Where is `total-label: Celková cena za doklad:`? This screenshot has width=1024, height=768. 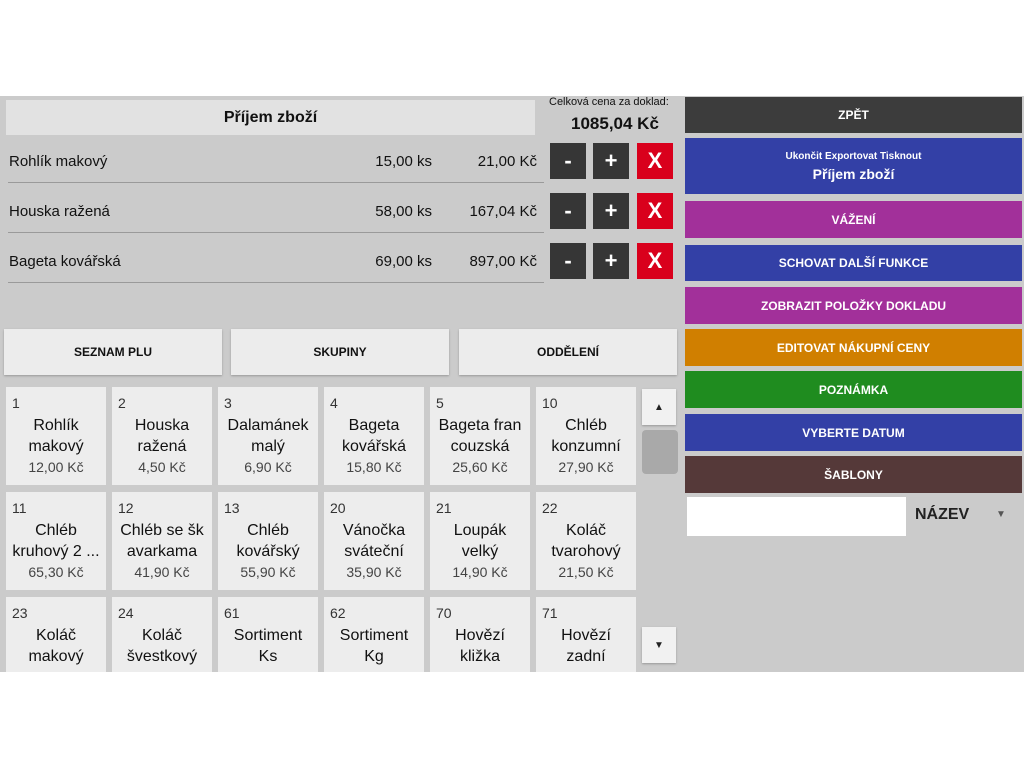 total-label: Celková cena za doklad: is located at coordinates (609, 102).